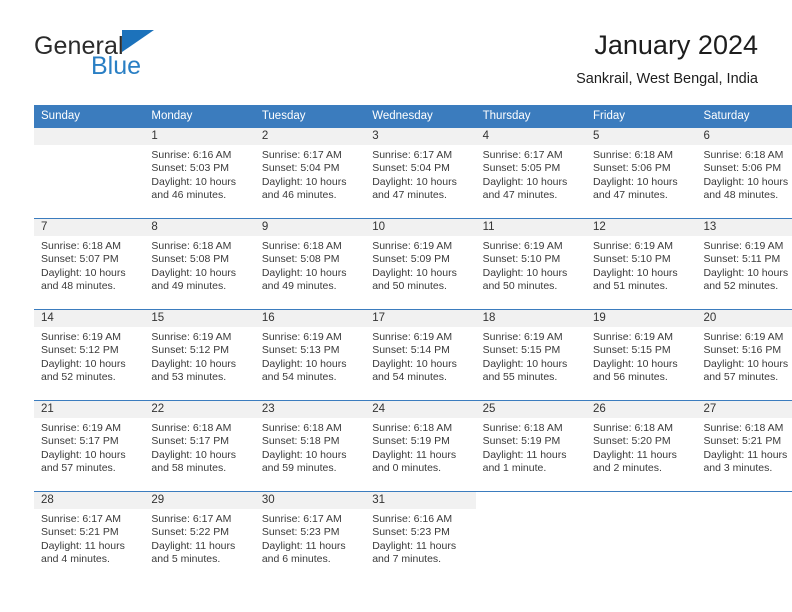 The width and height of the screenshot is (792, 612). Describe the element at coordinates (411, 350) in the screenshot. I see `sunset-text: Sunset: 5:14 PM` at that location.